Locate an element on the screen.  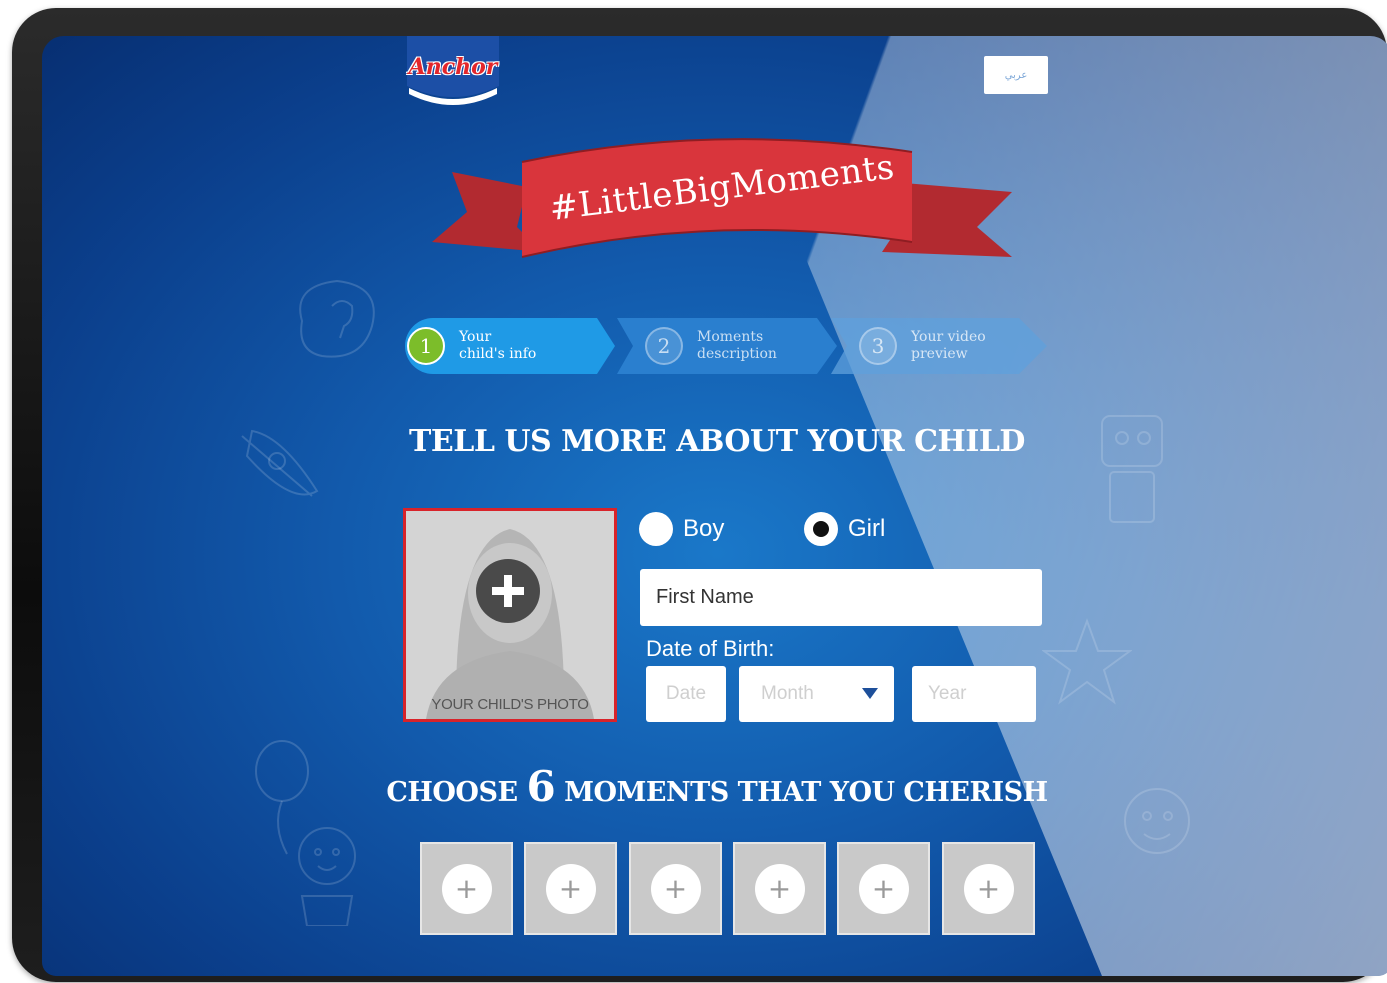
radio-circle-icon is located at coordinates (656, 529).